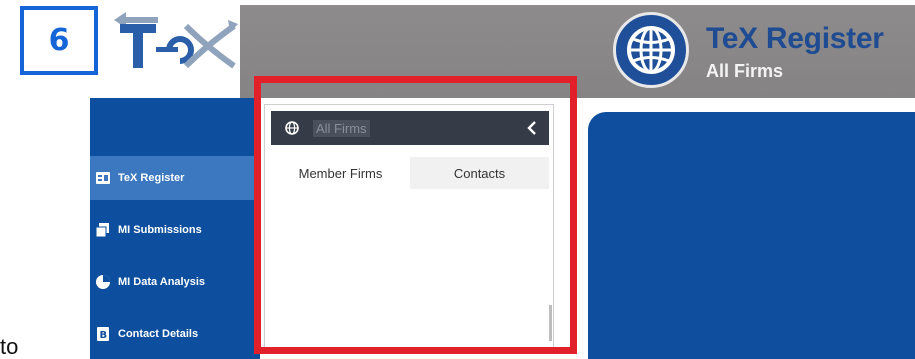 This screenshot has height=359, width=915. Describe the element at coordinates (160, 230) in the screenshot. I see `sidebar-item-label: MI Submissions` at that location.